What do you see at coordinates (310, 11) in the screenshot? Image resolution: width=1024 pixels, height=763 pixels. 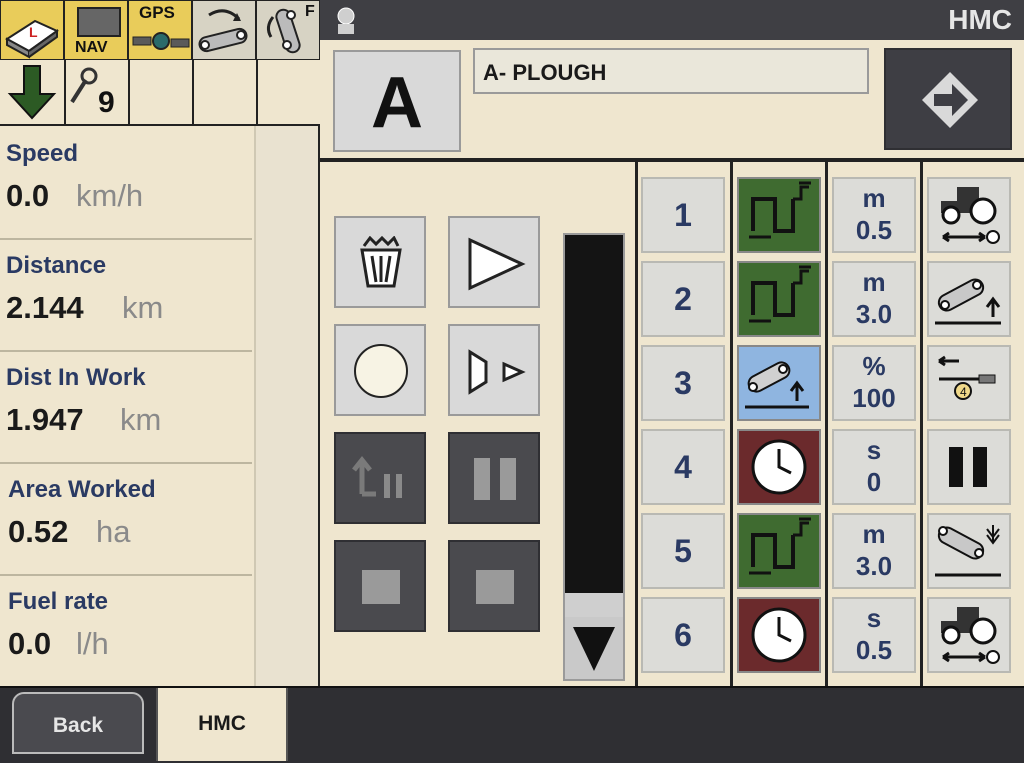 I see `front-label: F` at bounding box center [310, 11].